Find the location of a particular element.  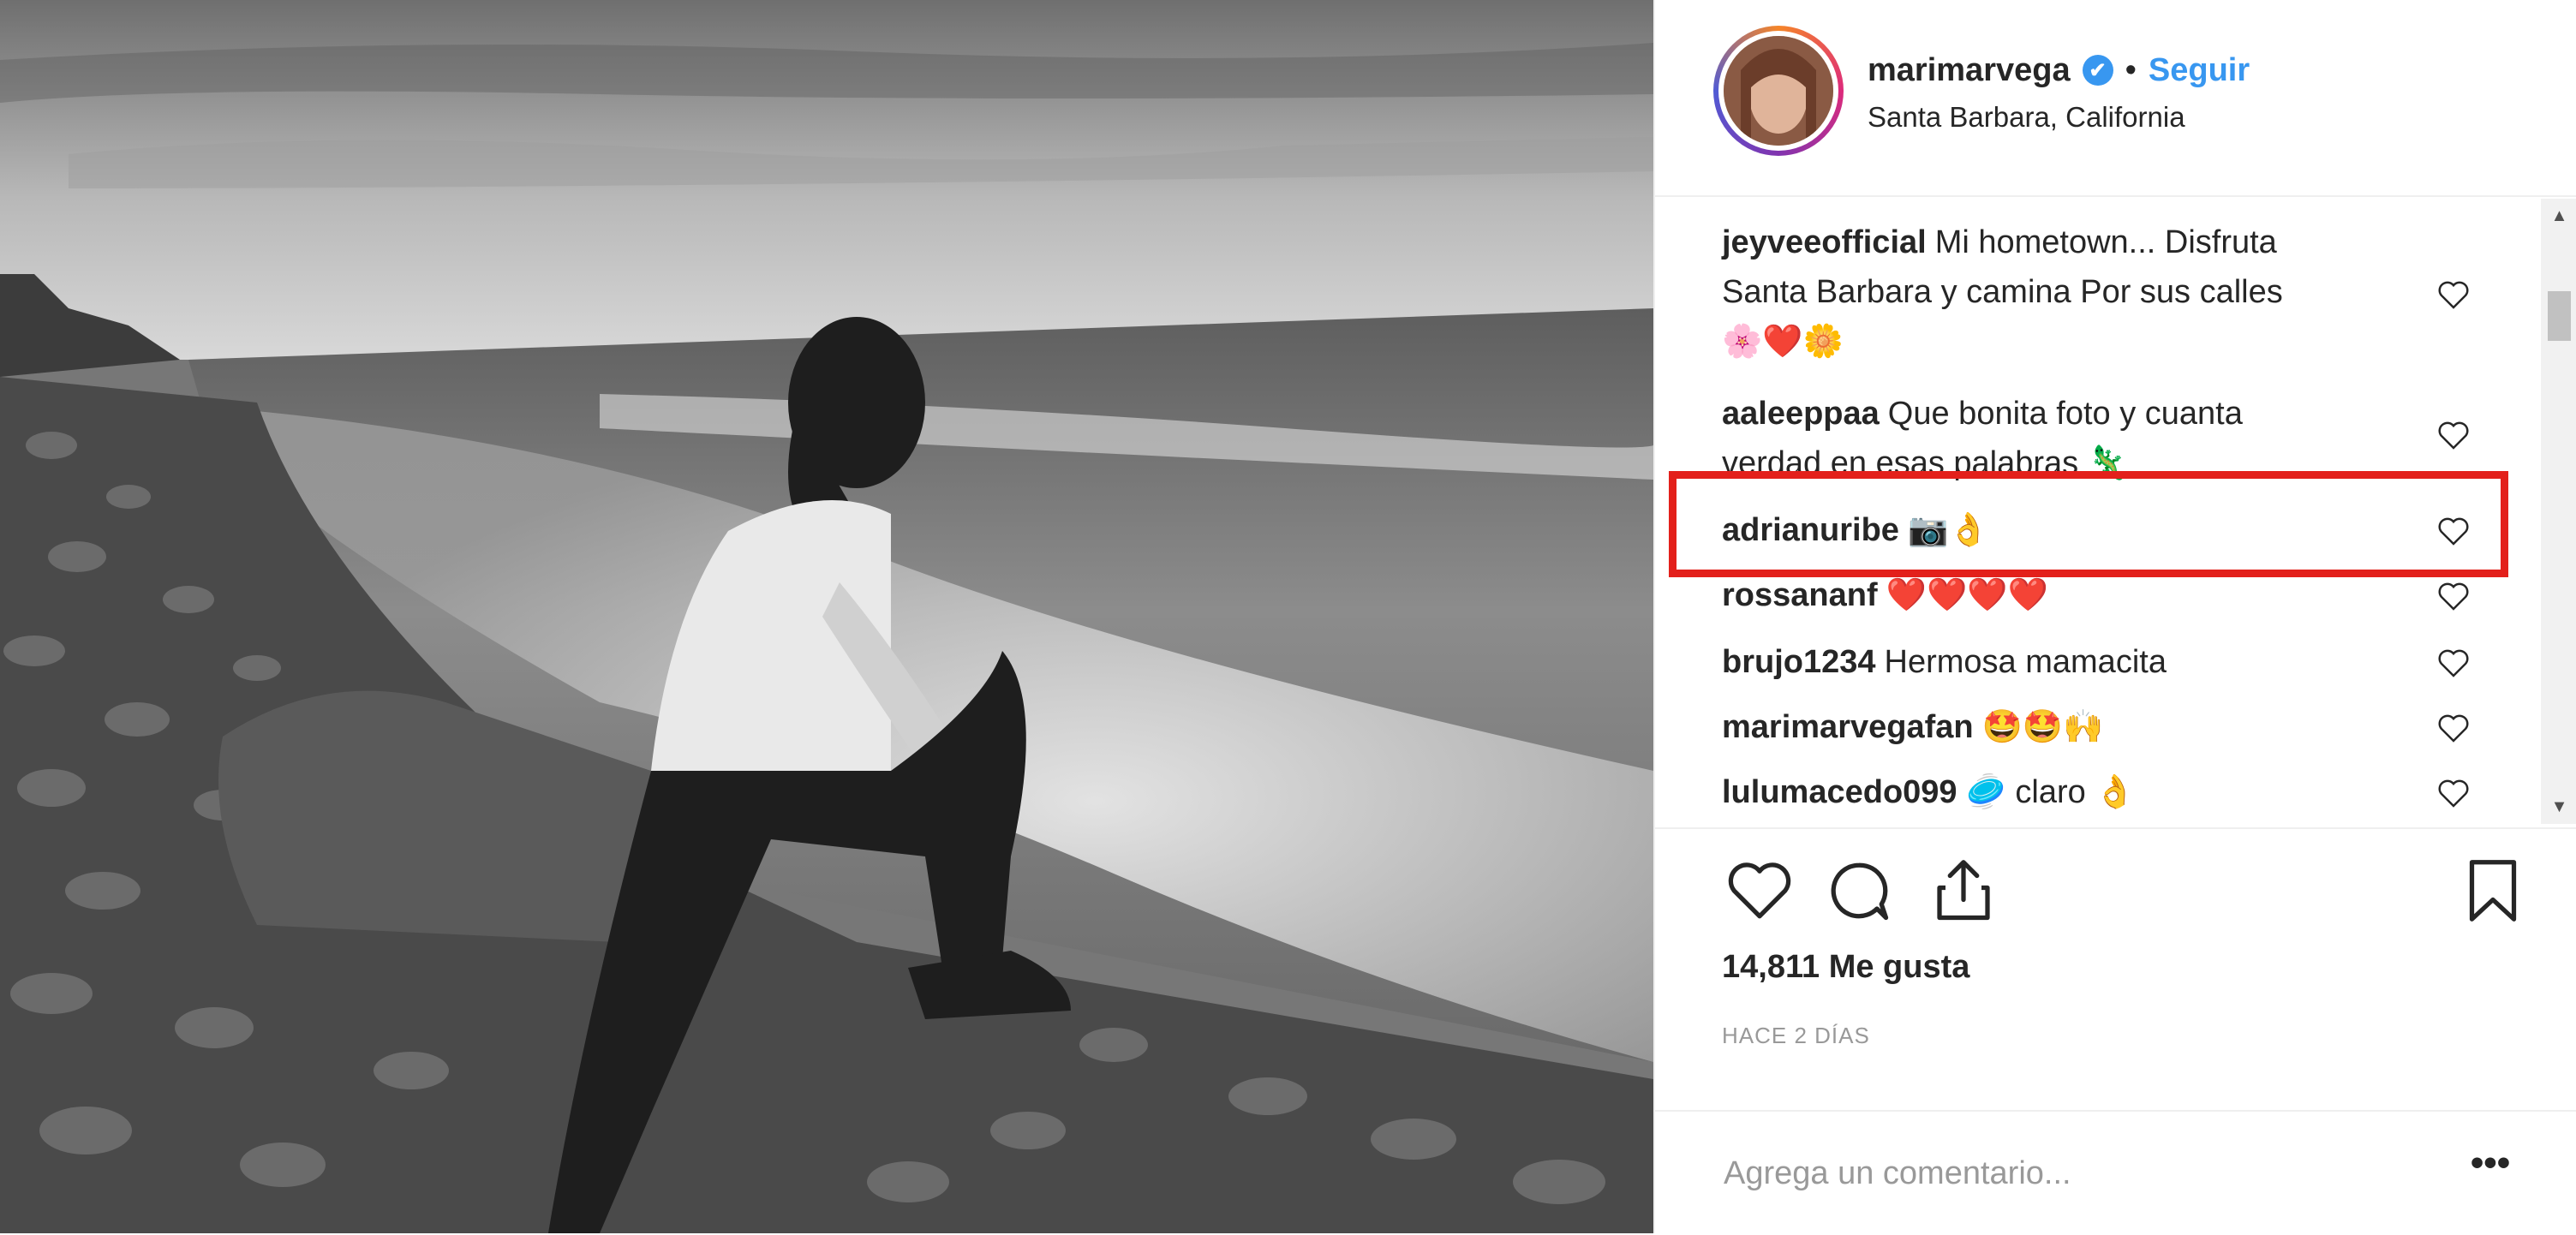

location-link: Santa Barbara, California is located at coordinates (2027, 117).